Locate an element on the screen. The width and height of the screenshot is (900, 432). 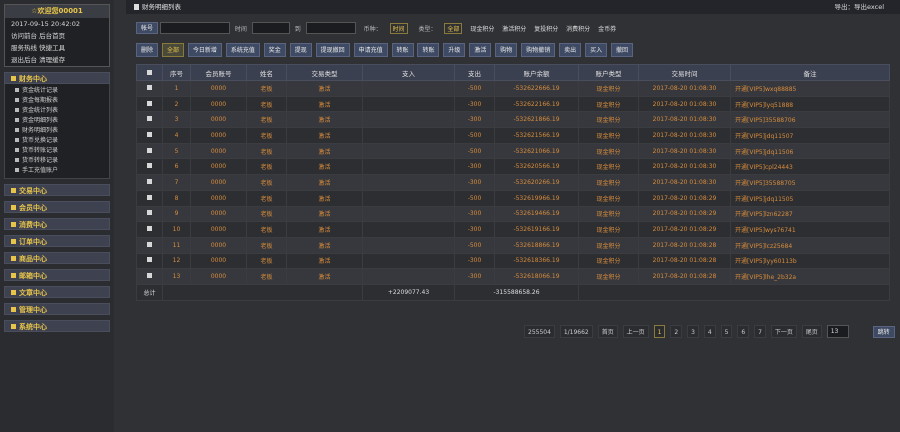
sidebar-section-header: 交易中心 is located at coordinates (57, 190).